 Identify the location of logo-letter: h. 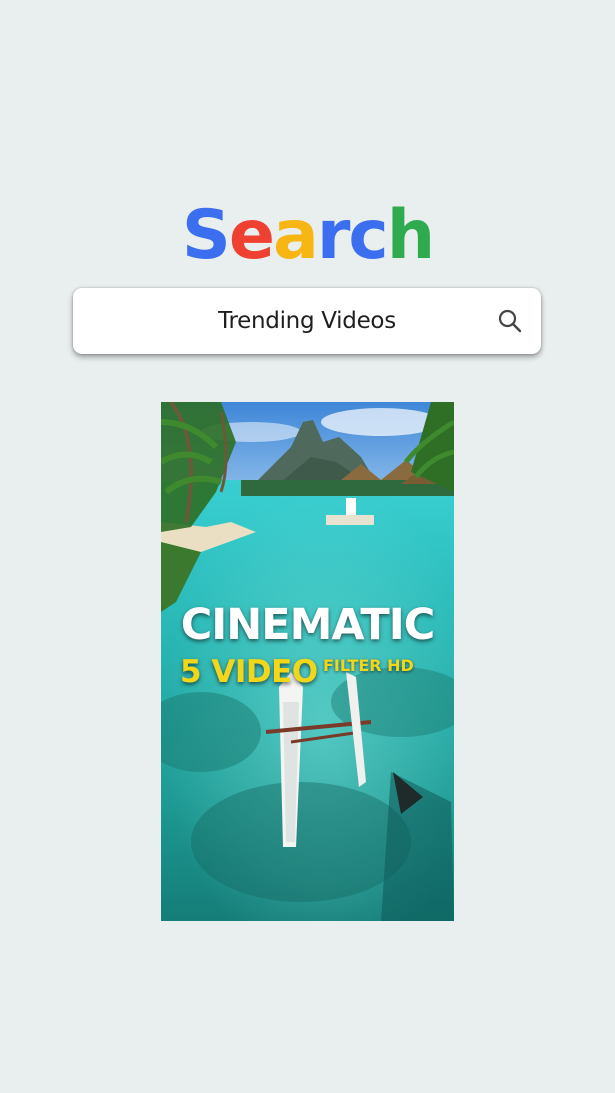
(410, 235).